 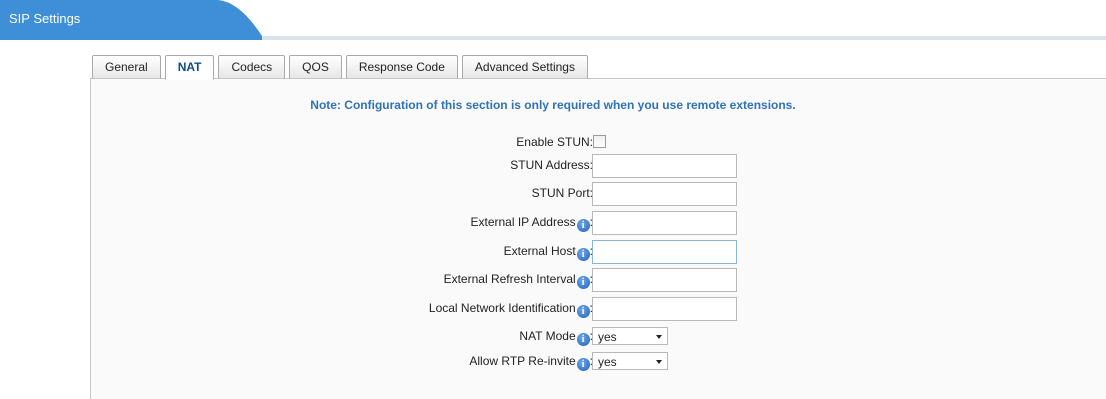 What do you see at coordinates (522, 361) in the screenshot?
I see `allow-rtp-label: Allow RTP Re-invite` at bounding box center [522, 361].